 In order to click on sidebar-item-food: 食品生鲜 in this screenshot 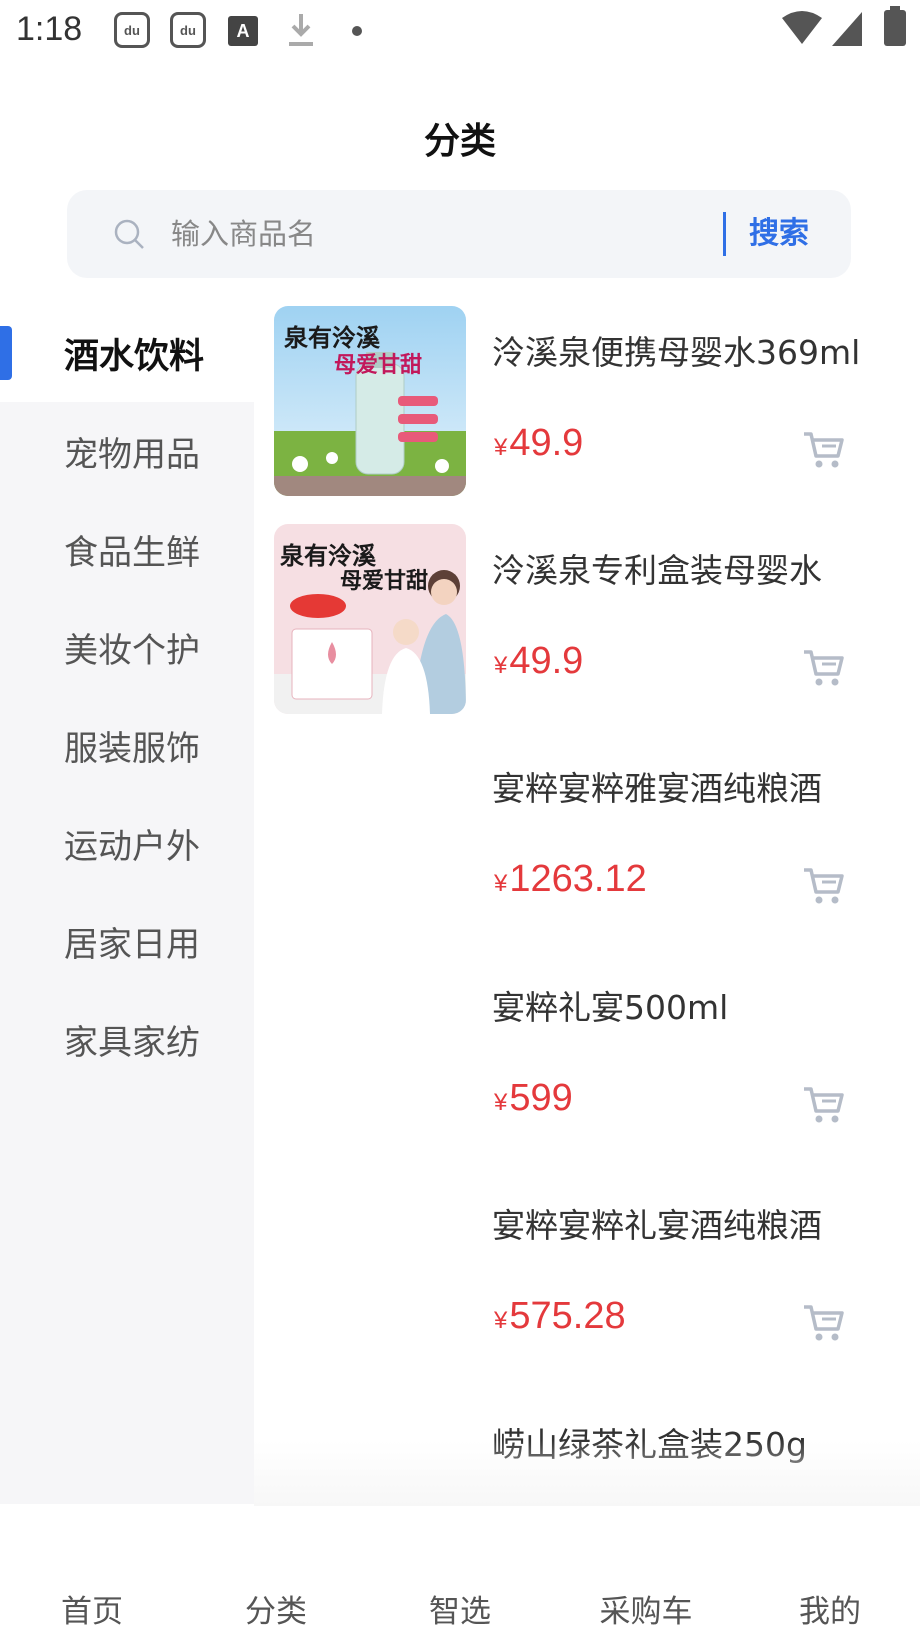, I will do `click(127, 549)`.